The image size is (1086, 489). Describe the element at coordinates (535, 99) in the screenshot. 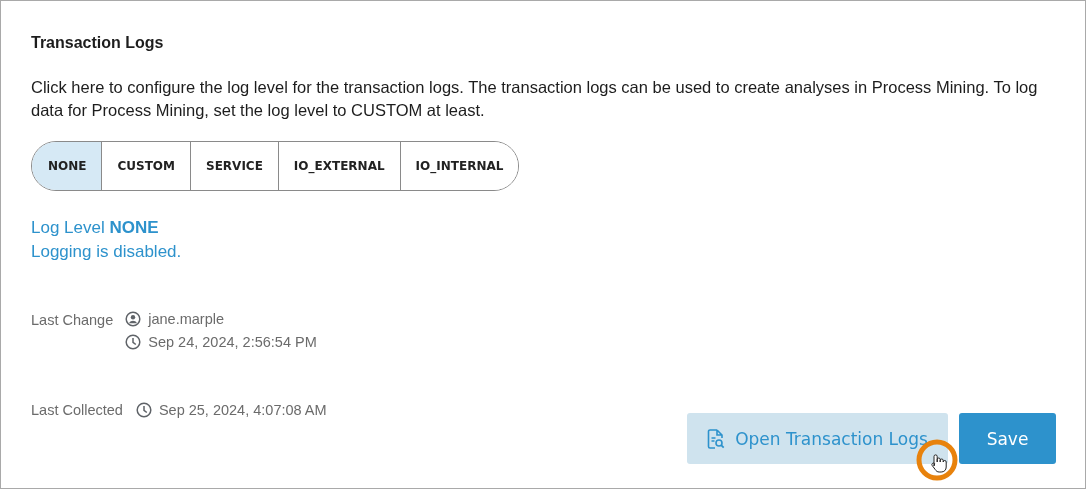

I see `description-text: Click here to configure the log level for the transaction logs. The transaction logs can be used to create analyses in Process Mining. To log data for Process Mining, set the log level to CUSTOM at least.` at that location.